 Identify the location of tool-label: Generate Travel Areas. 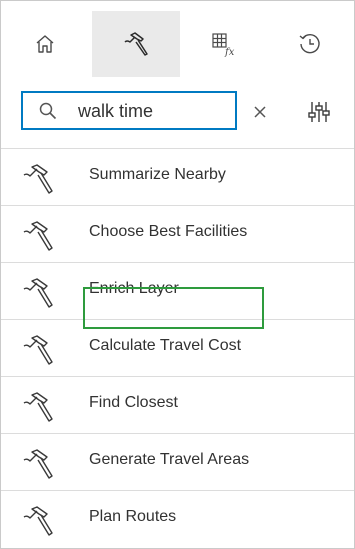
(169, 459).